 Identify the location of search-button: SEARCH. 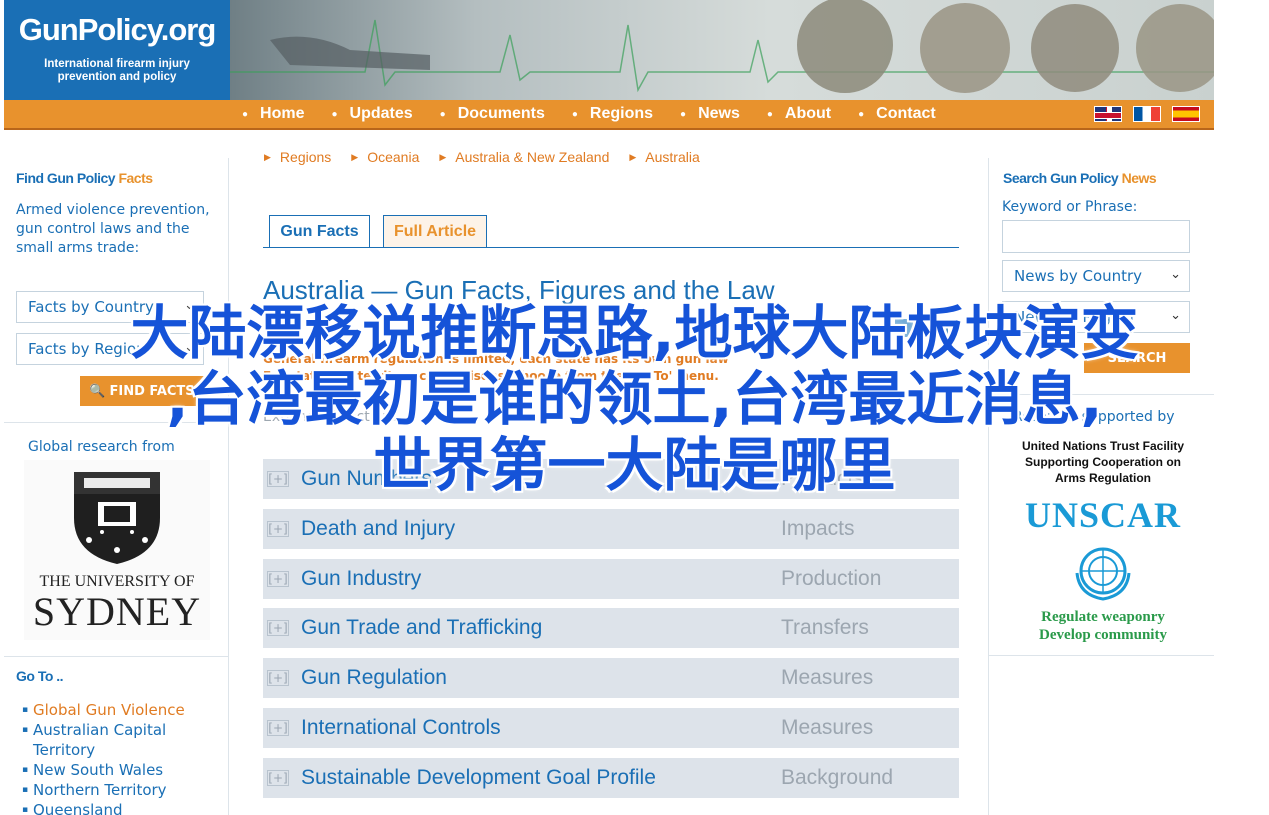
(1137, 358).